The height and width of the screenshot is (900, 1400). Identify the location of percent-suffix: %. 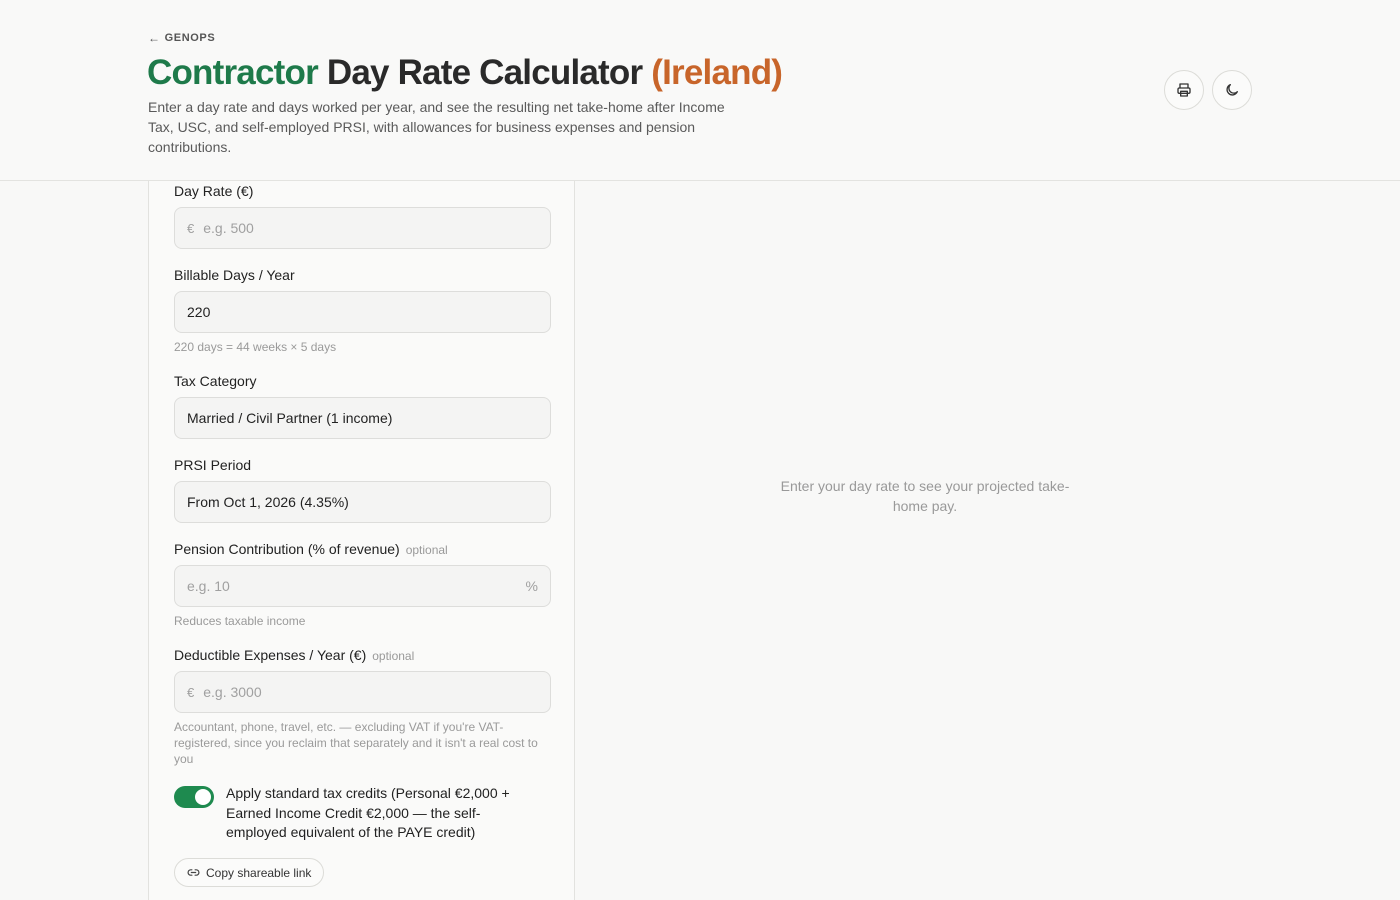
(531, 586).